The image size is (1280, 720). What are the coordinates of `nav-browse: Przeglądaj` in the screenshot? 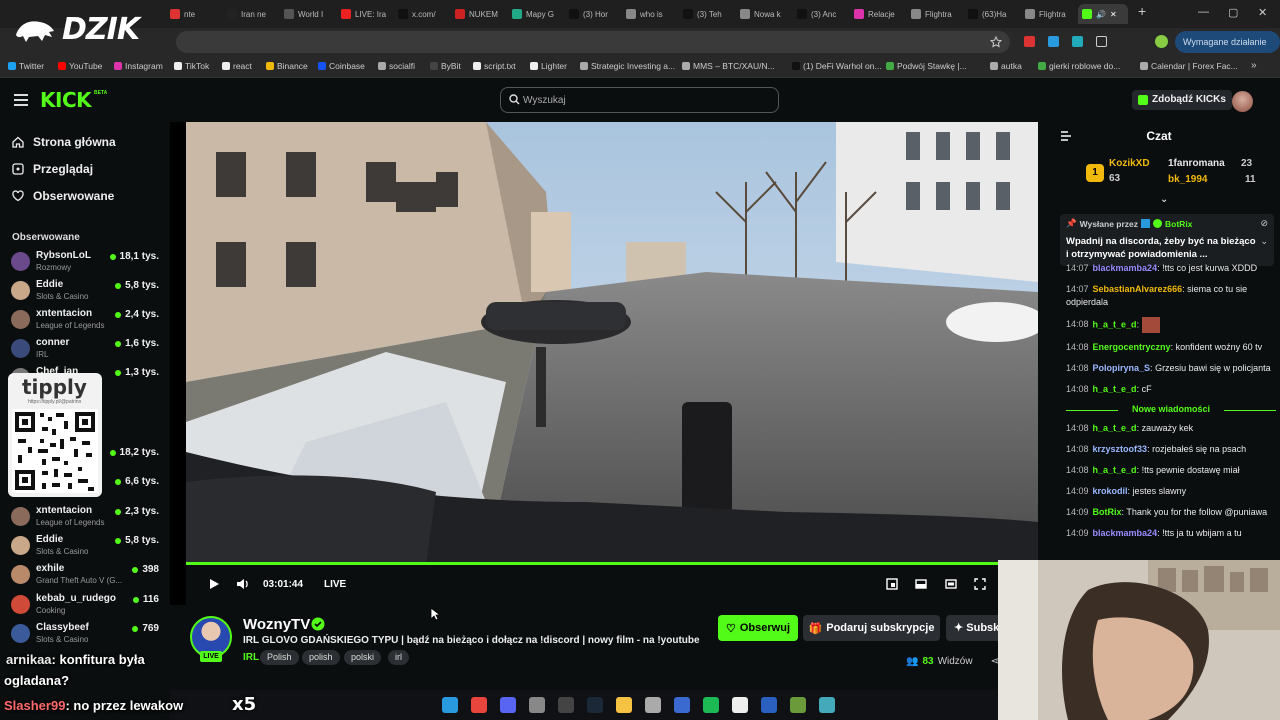 It's located at (52, 169).